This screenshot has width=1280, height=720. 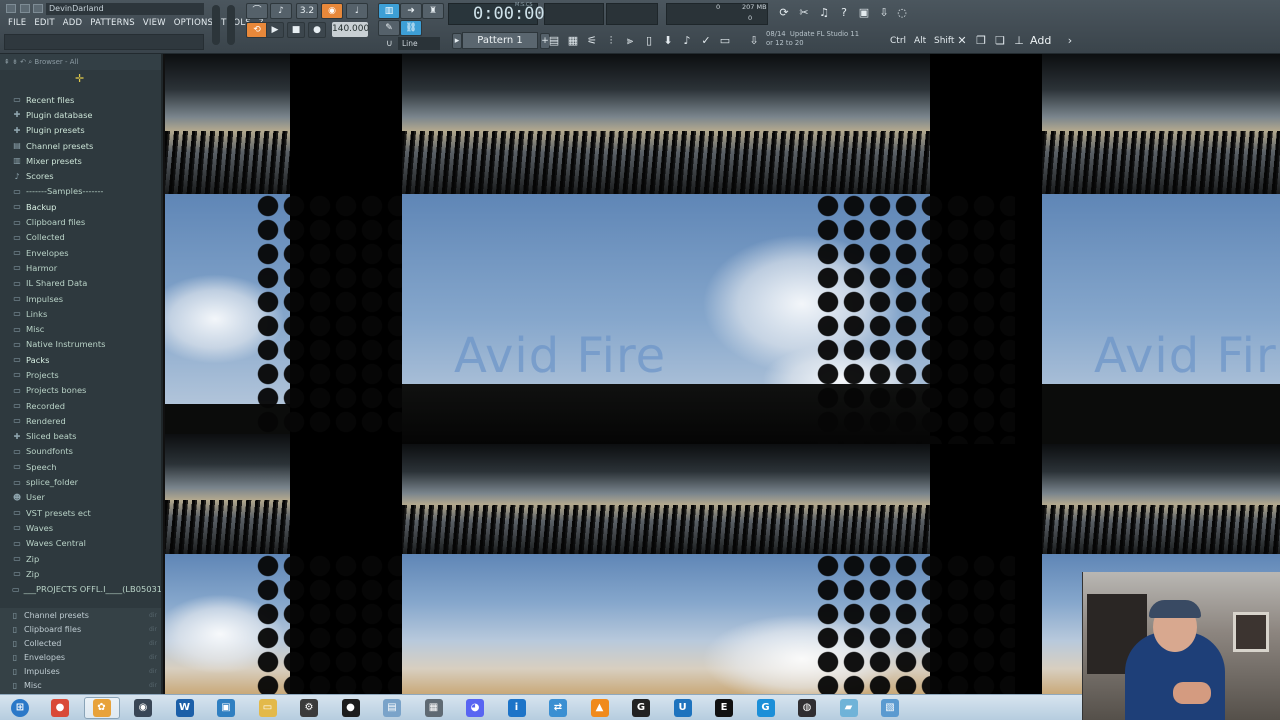 I want to click on browser-item: ▭ Native Instruments, so click(x=80, y=344).